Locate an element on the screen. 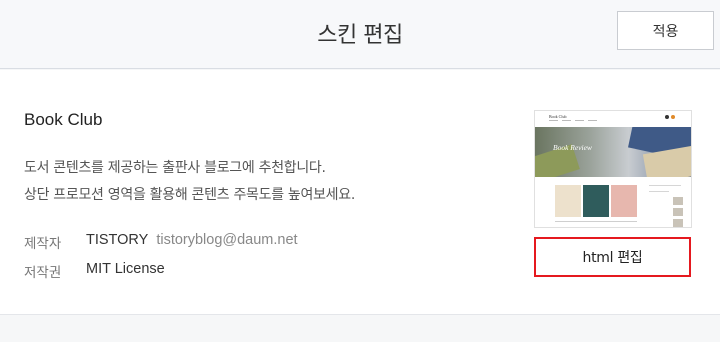 This screenshot has width=720, height=342. thumbnail-topbar: Book Club is located at coordinates (613, 119).